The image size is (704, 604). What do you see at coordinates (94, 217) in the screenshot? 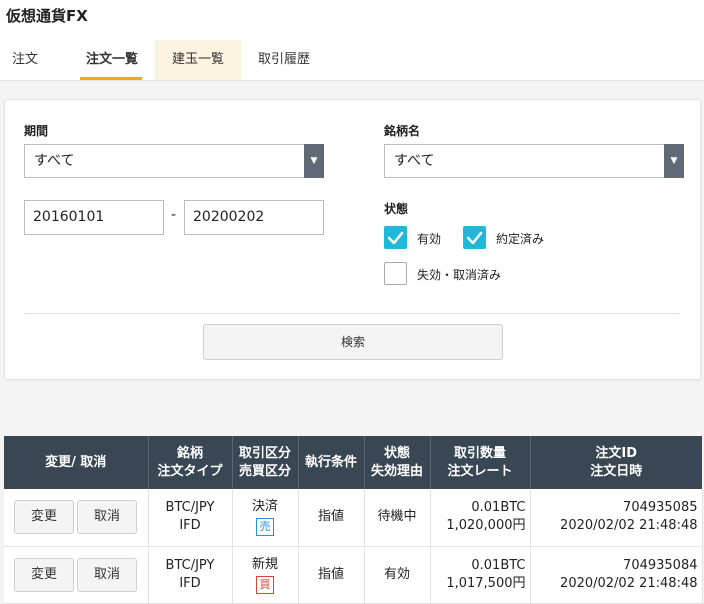
I see `date-from-input: 20160101` at bounding box center [94, 217].